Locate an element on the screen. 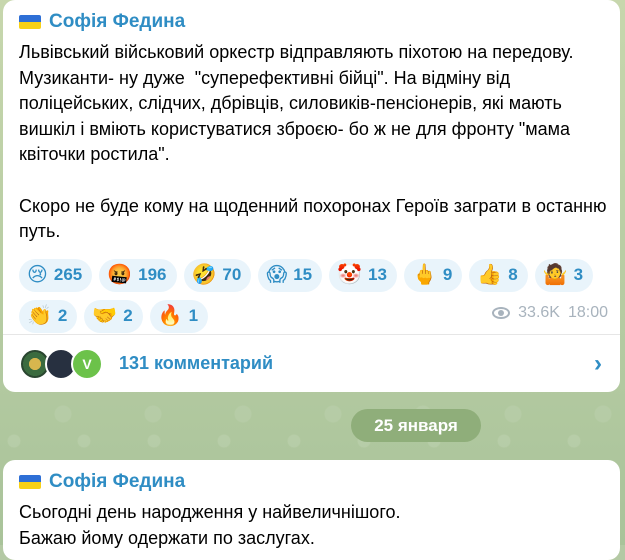 The image size is (625, 560). reaction-chip: 😢 265 is located at coordinates (56, 275).